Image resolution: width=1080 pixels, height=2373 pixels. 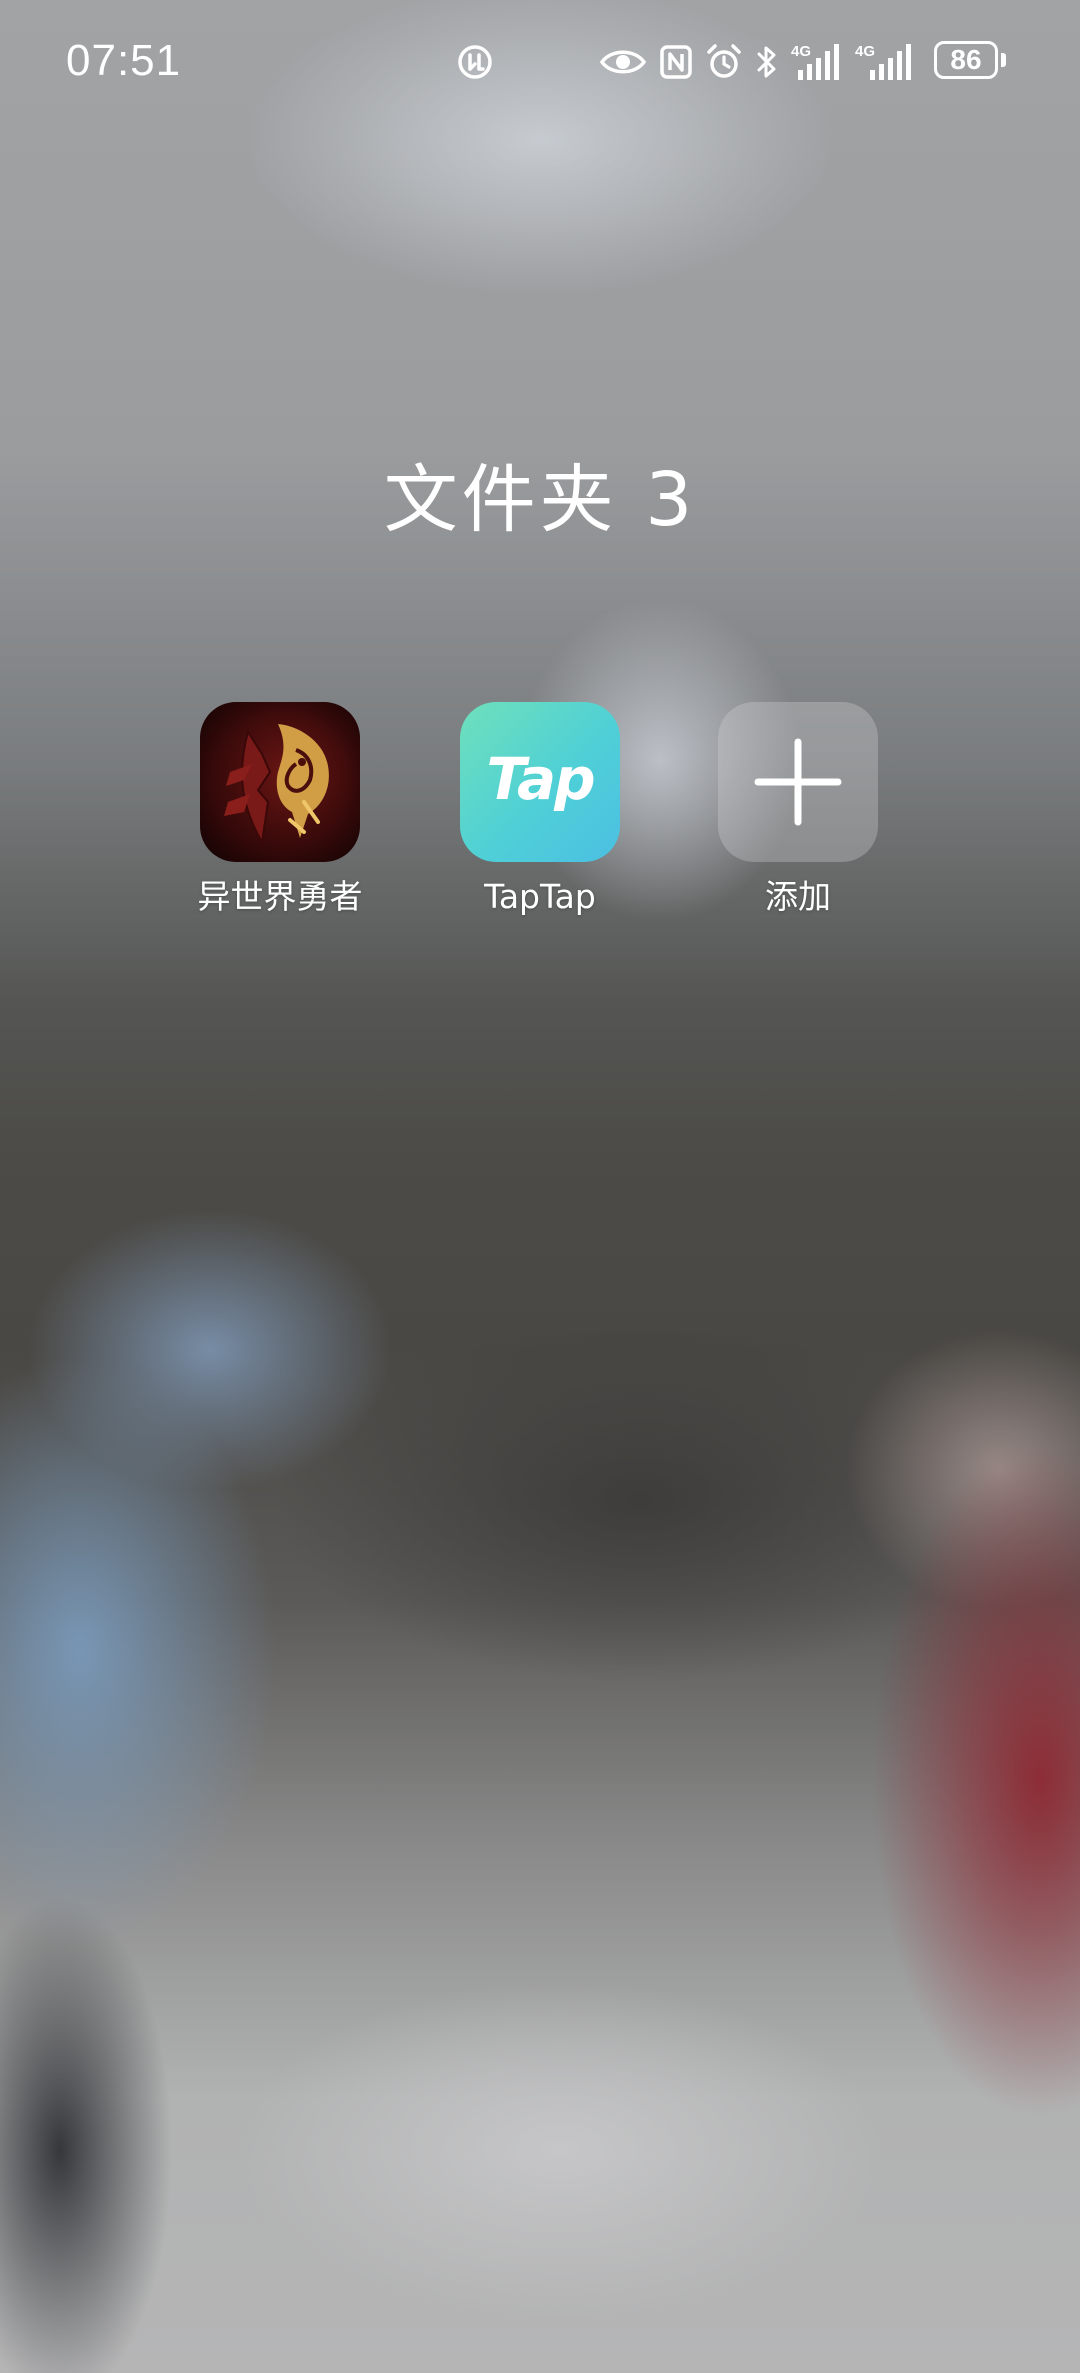 What do you see at coordinates (540, 62) in the screenshot?
I see `status-bar: 07:51 4G 4G 86` at bounding box center [540, 62].